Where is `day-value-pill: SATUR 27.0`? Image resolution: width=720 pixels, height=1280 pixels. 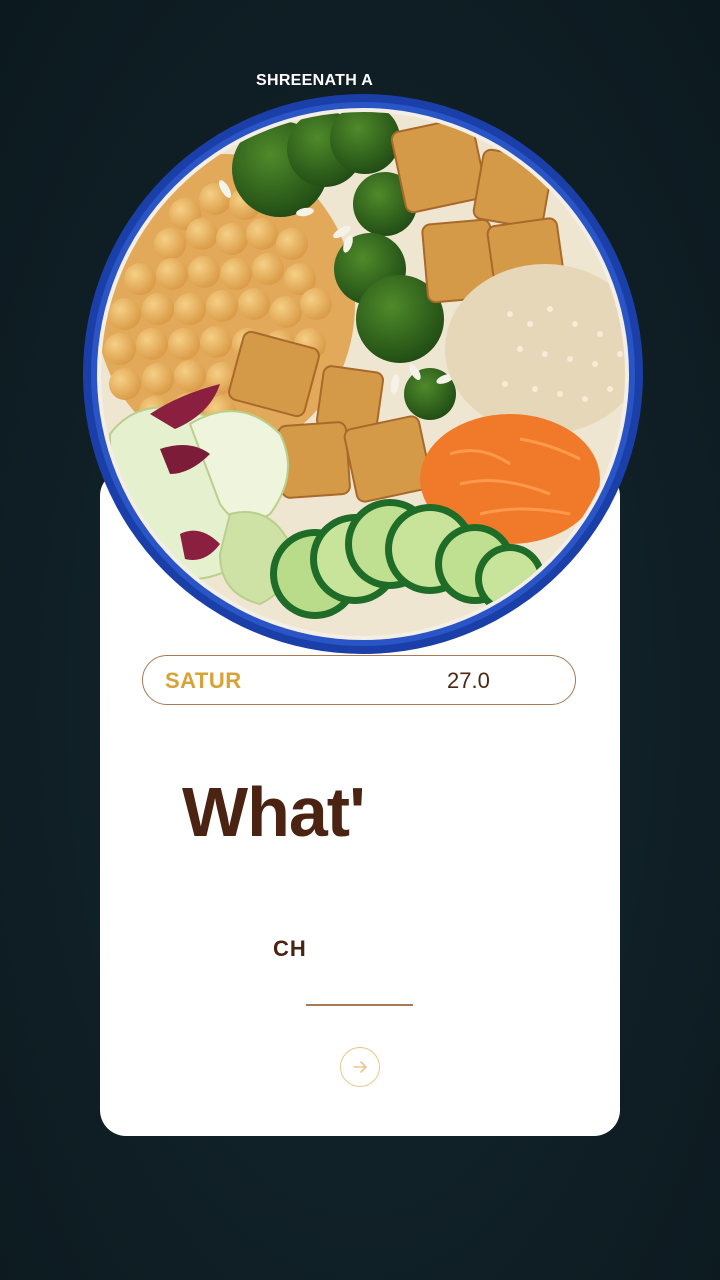
day-value-pill: SATUR 27.0 is located at coordinates (359, 680).